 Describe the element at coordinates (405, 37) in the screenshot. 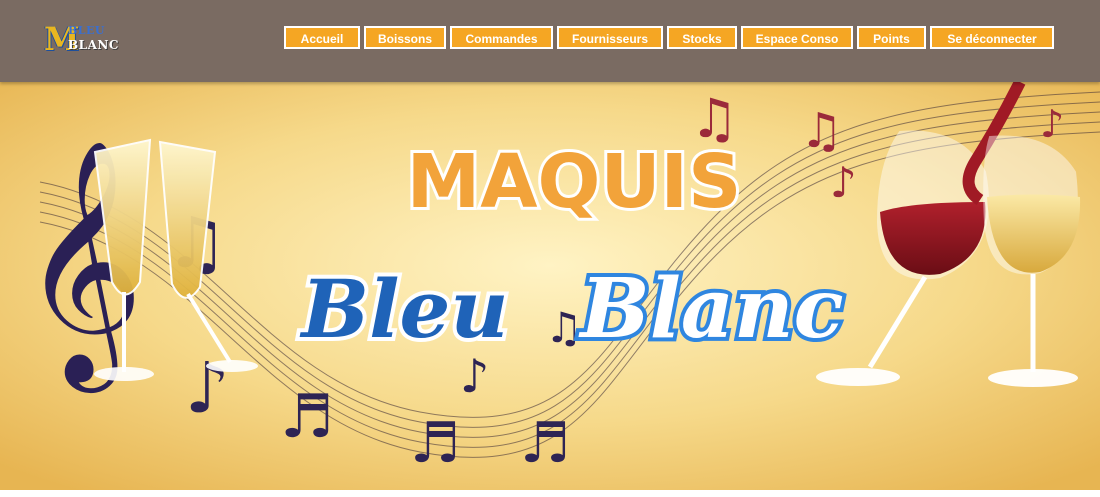

I see `nav-boissons: Boissons` at that location.